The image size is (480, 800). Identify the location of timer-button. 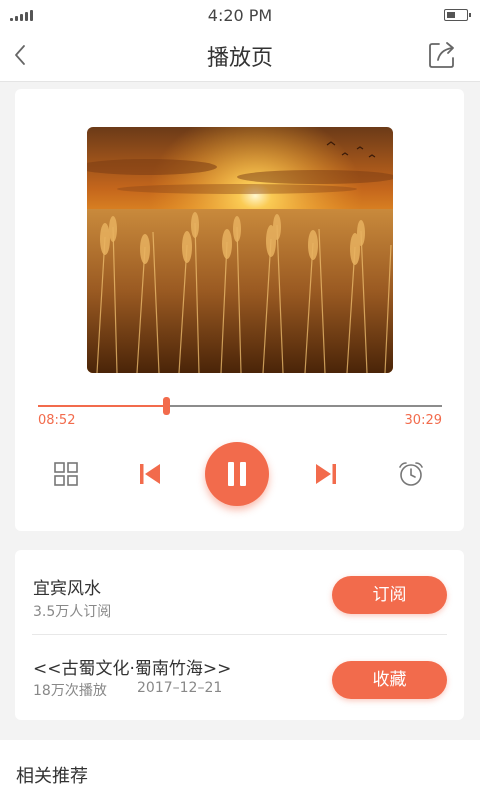
(411, 474).